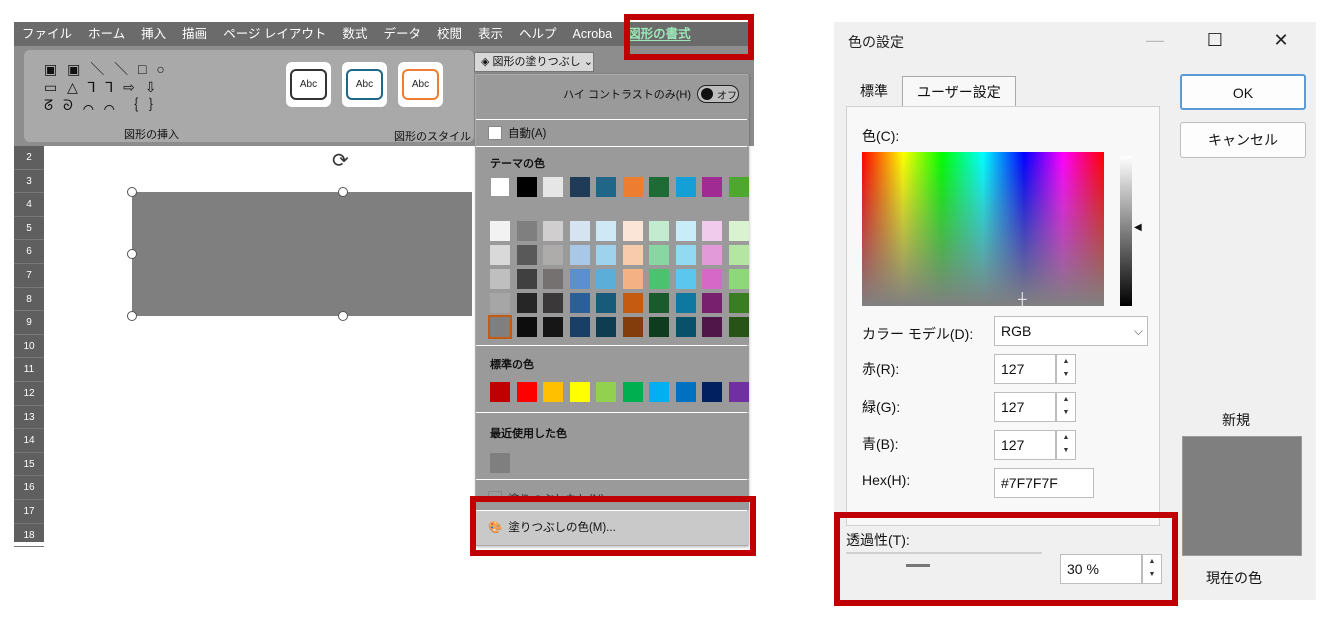 The image size is (1323, 622). I want to click on row-header: 10, so click(29, 347).